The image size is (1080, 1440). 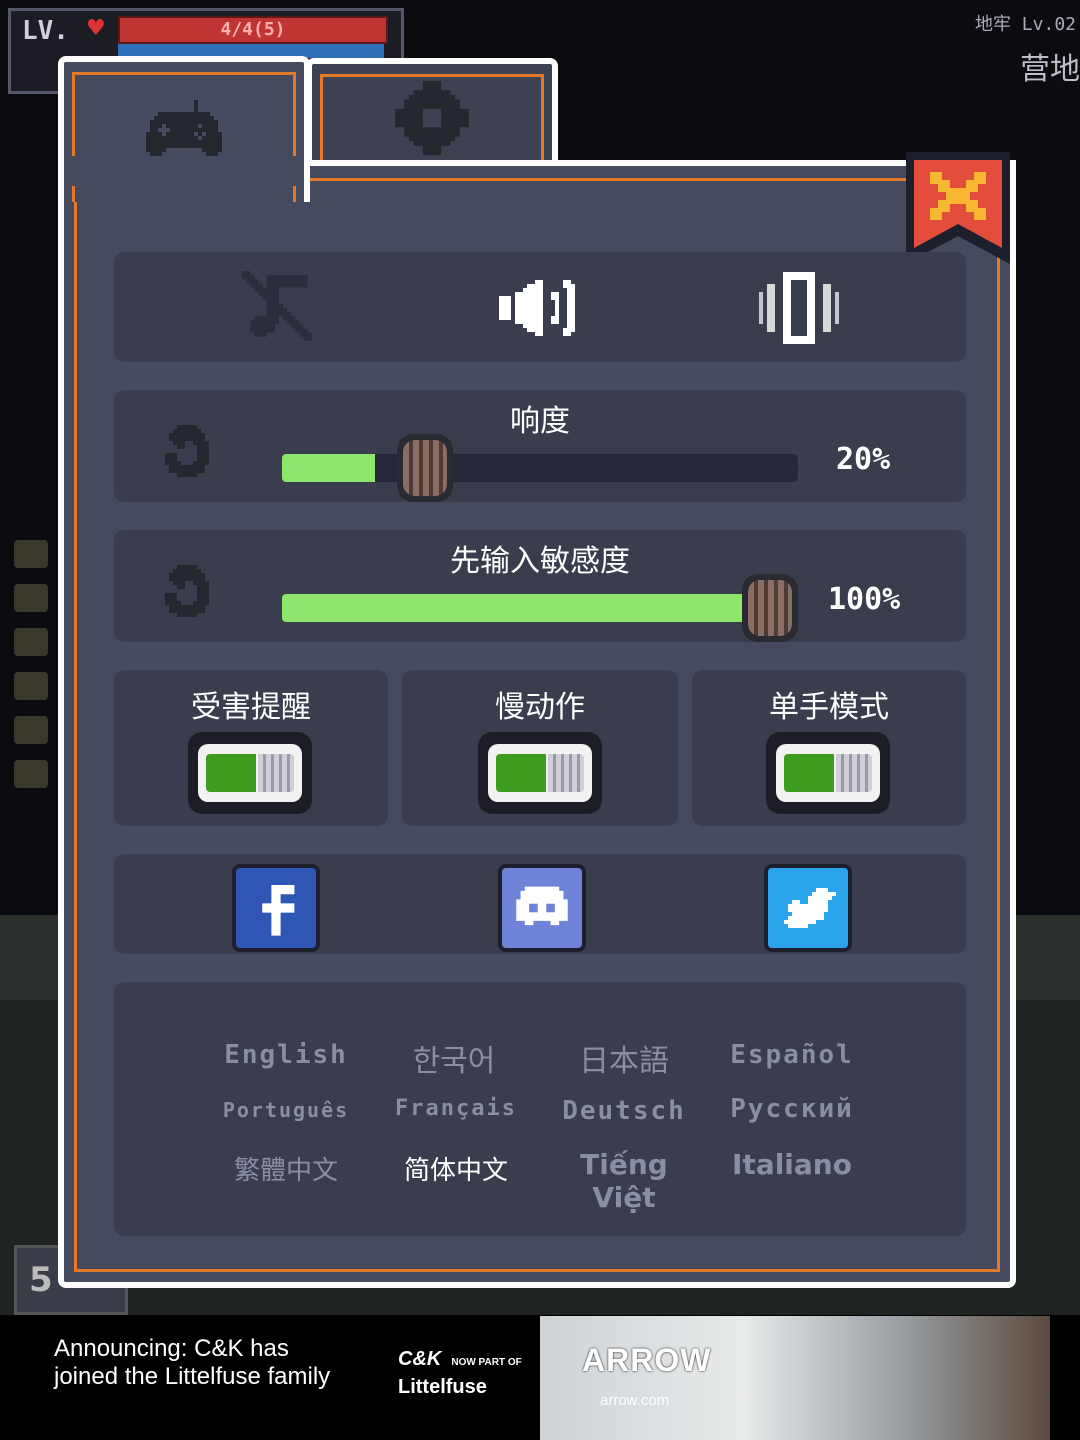 I want to click on discord-button, so click(x=542, y=908).